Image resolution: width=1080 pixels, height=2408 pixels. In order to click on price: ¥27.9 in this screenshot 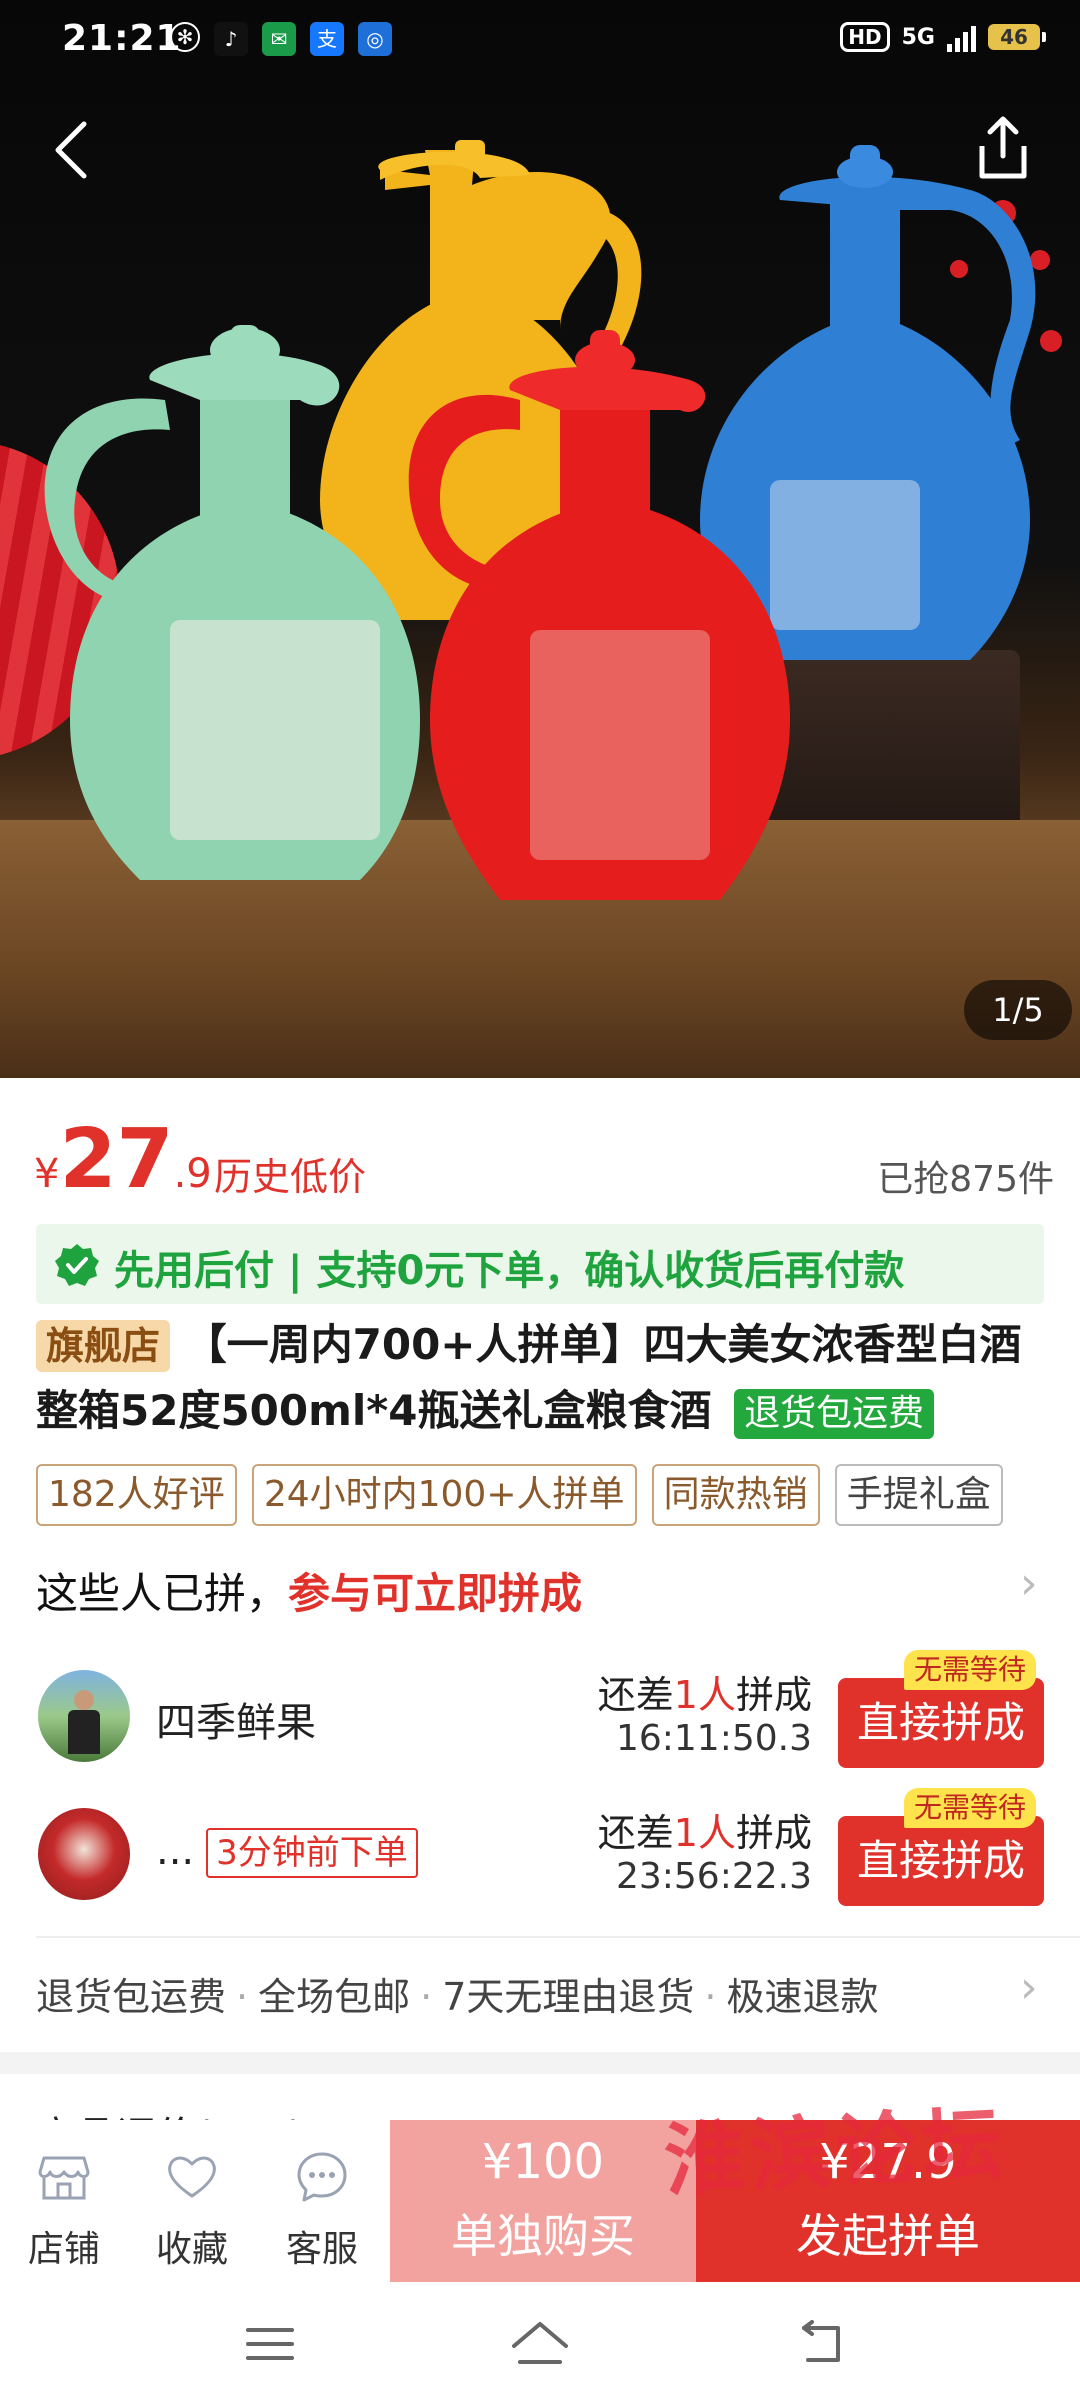, I will do `click(123, 1159)`.